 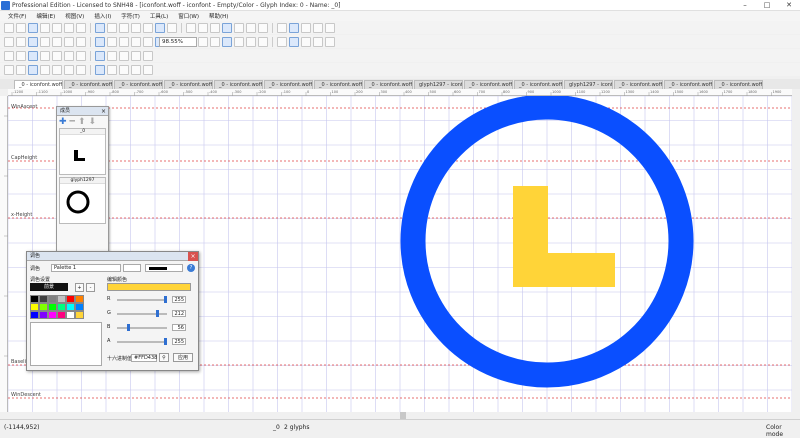 What do you see at coordinates (132, 268) in the screenshot?
I see `palette-options-button` at bounding box center [132, 268].